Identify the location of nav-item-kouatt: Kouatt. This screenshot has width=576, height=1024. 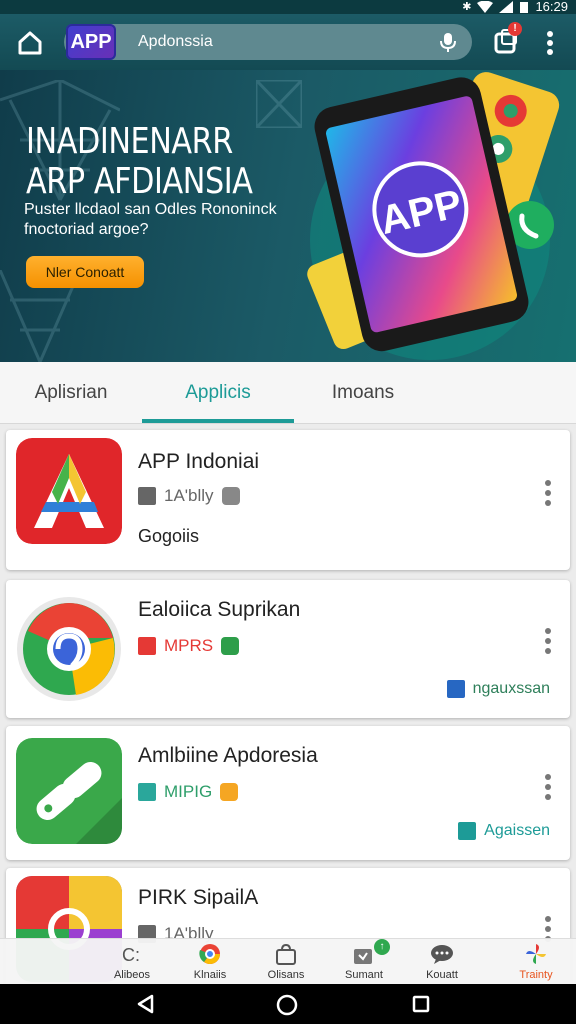
(442, 962).